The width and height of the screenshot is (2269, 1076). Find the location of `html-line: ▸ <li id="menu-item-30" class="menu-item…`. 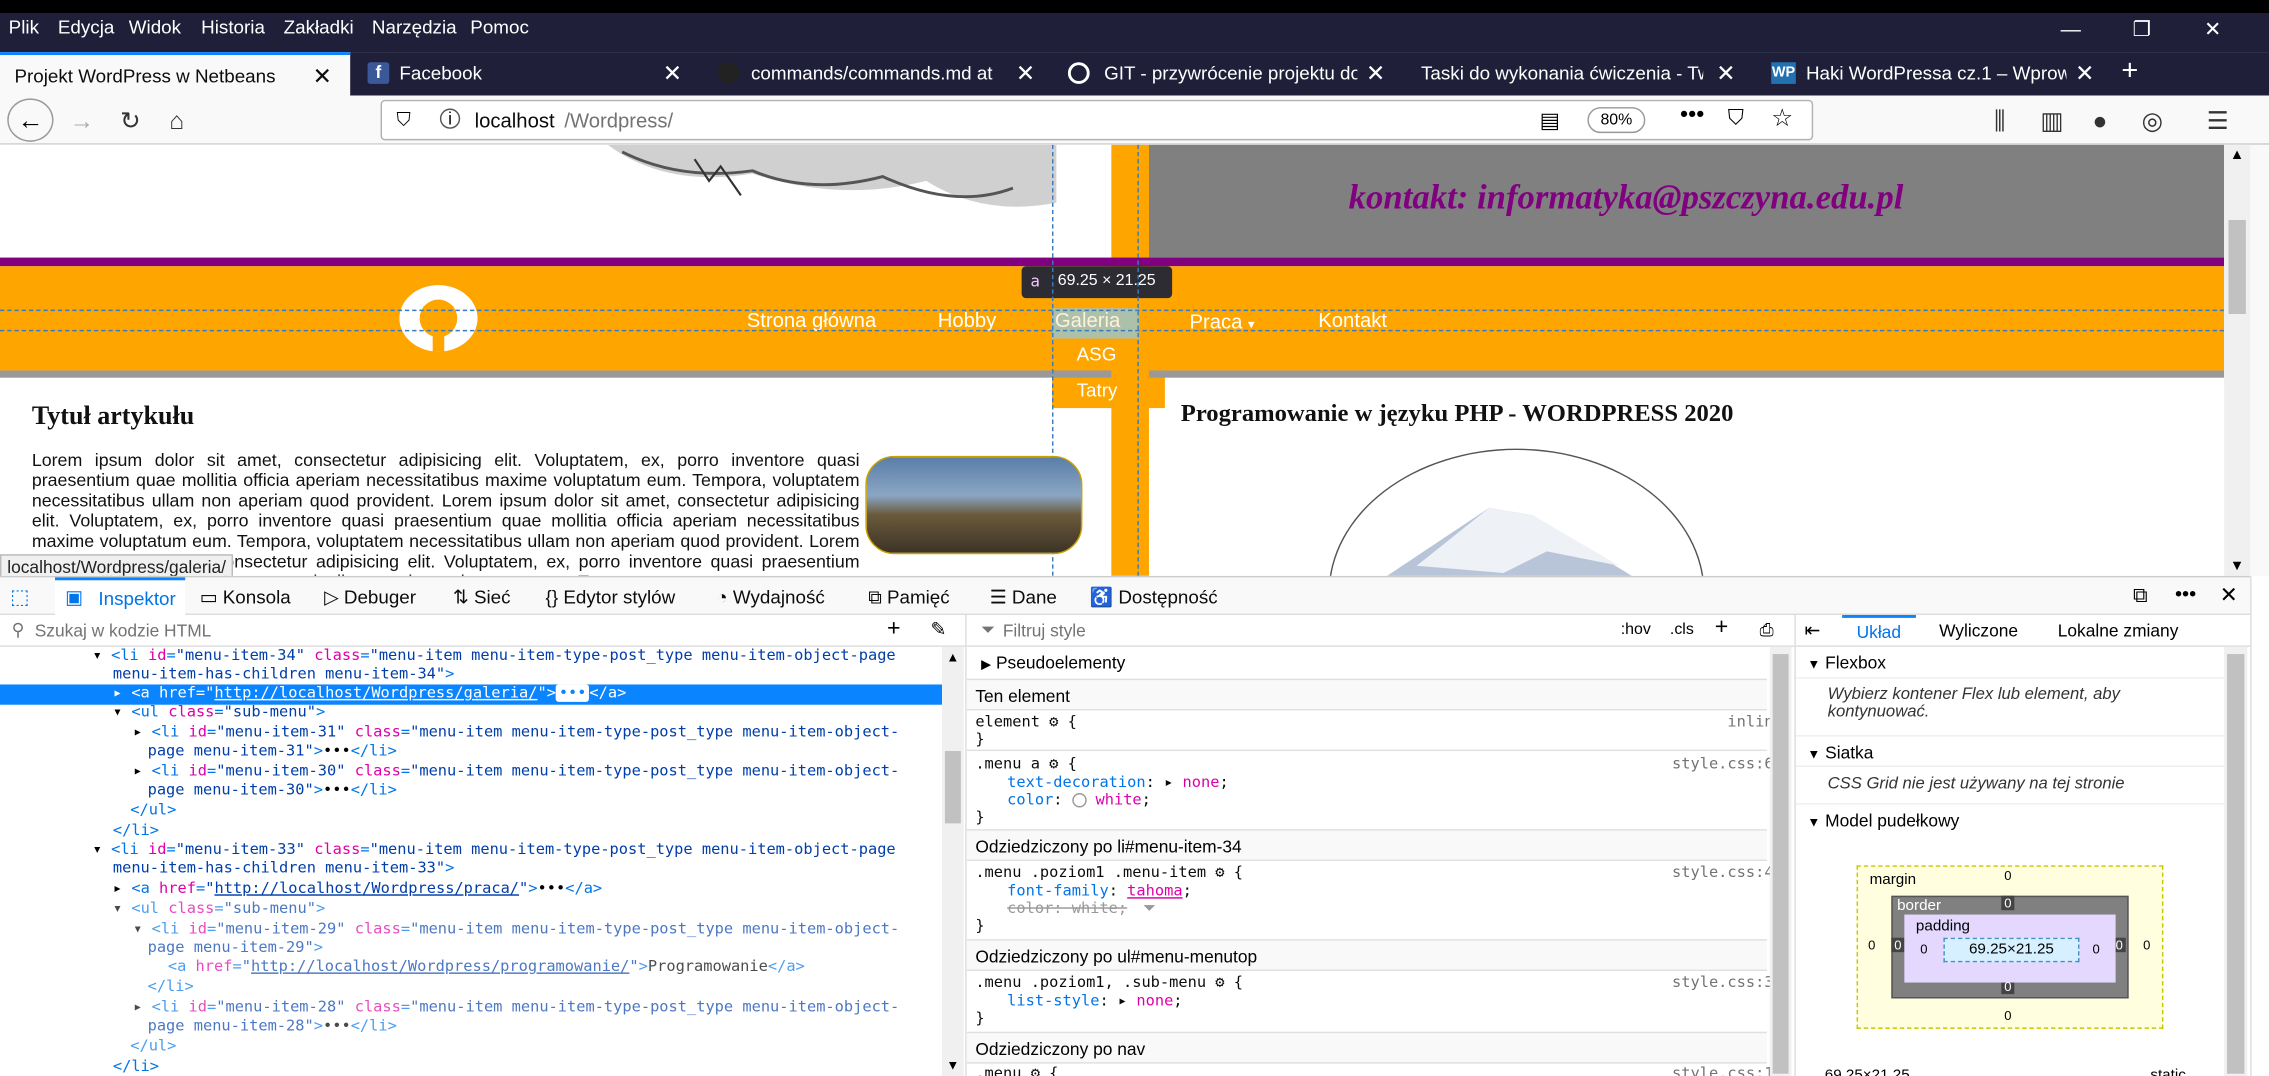

html-line: ▸ <li id="menu-item-30" class="menu-item… is located at coordinates (516, 771).